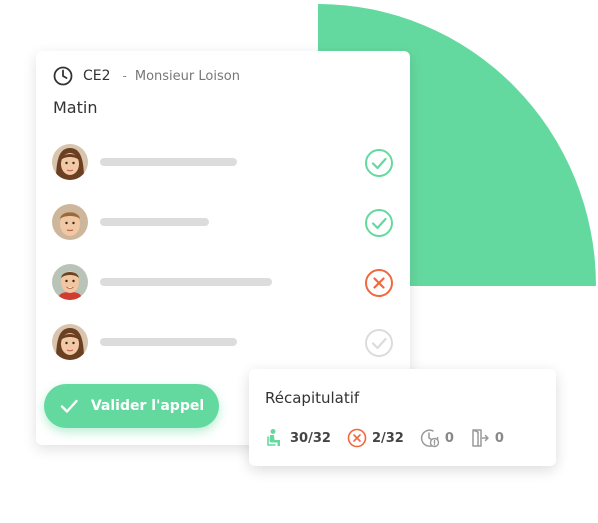 This screenshot has height=523, width=598. Describe the element at coordinates (312, 398) in the screenshot. I see `summary-title: Récapitulatif` at that location.